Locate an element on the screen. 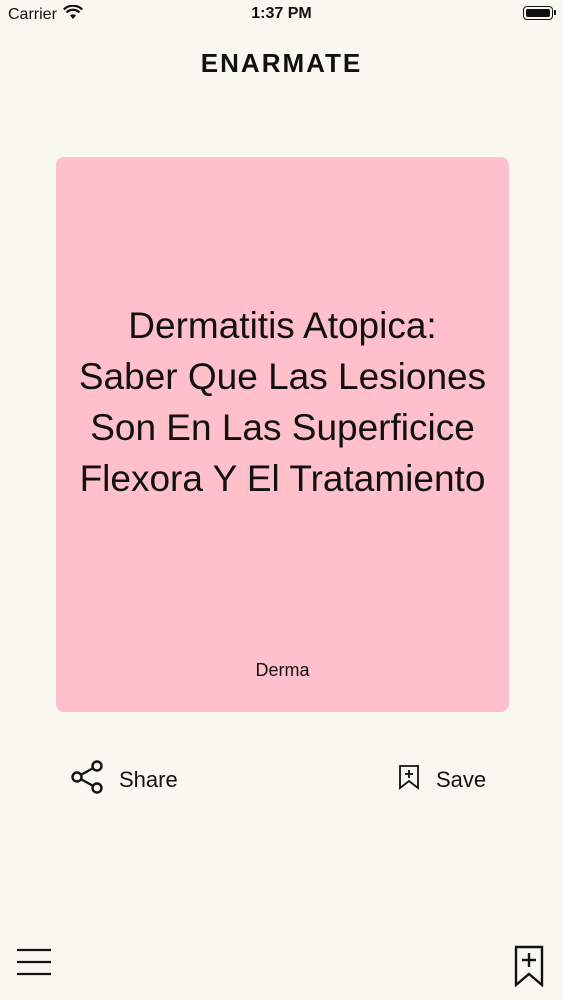  hamburger-menu-icon is located at coordinates (34, 965).